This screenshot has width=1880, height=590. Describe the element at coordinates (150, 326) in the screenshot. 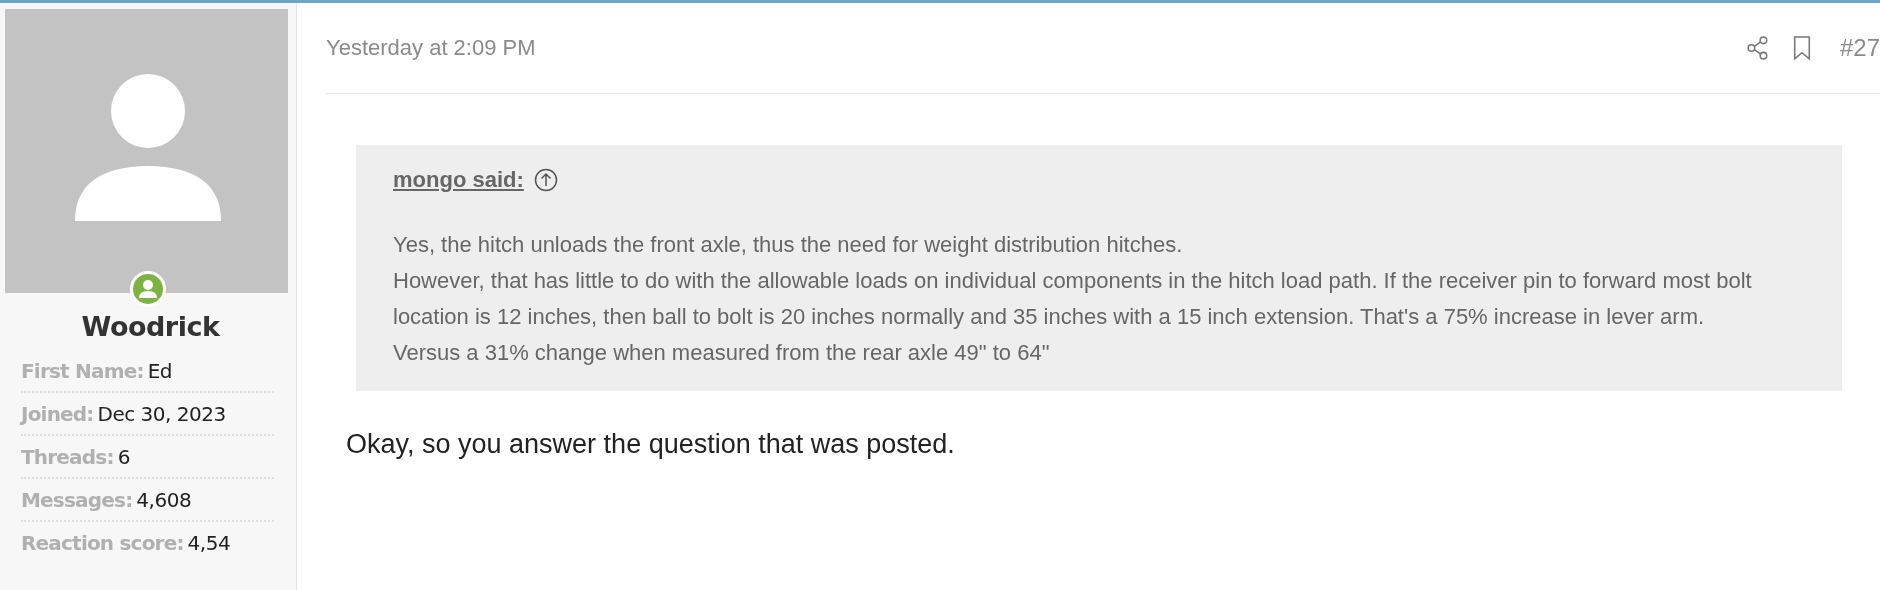

I see `username: Woodrick` at that location.